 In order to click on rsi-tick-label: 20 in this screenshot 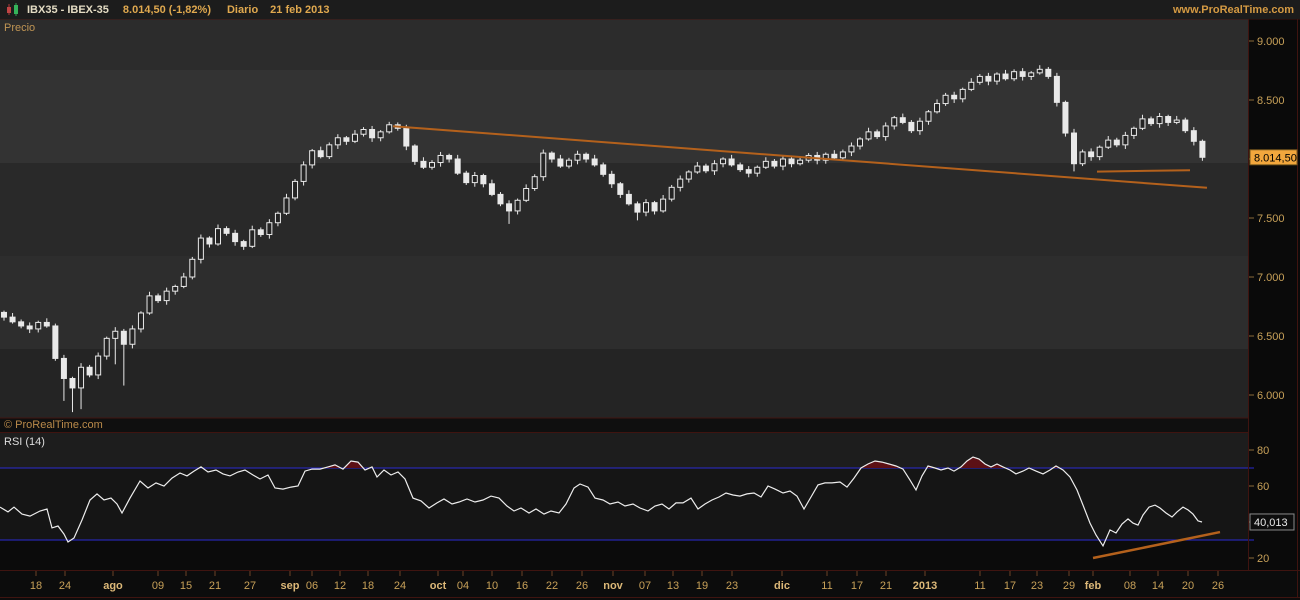, I will do `click(1263, 559)`.